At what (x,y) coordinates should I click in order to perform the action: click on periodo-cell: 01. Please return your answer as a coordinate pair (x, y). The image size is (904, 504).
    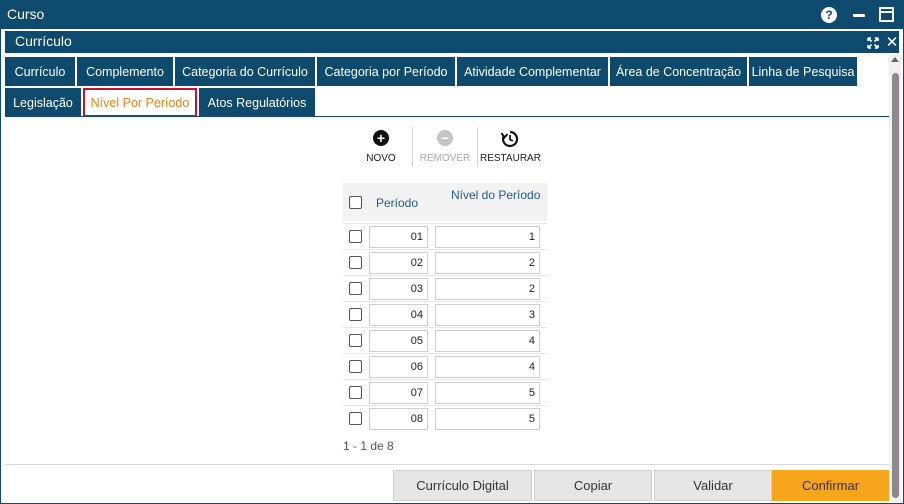
    Looking at the image, I should click on (398, 237).